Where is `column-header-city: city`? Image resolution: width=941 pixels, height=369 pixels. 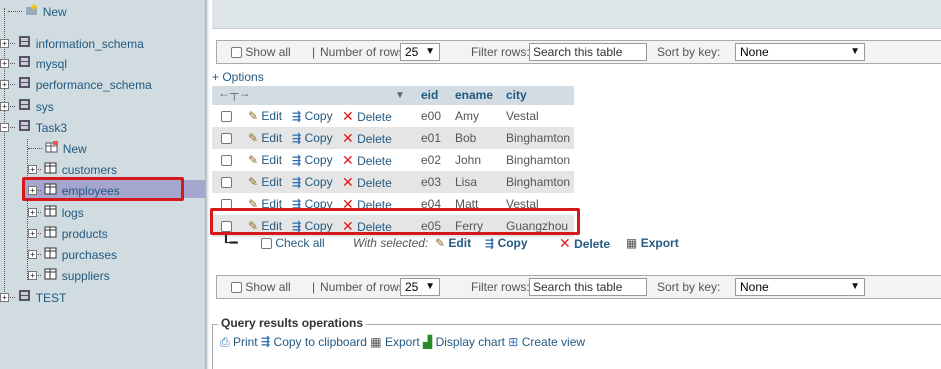 column-header-city: city is located at coordinates (516, 95).